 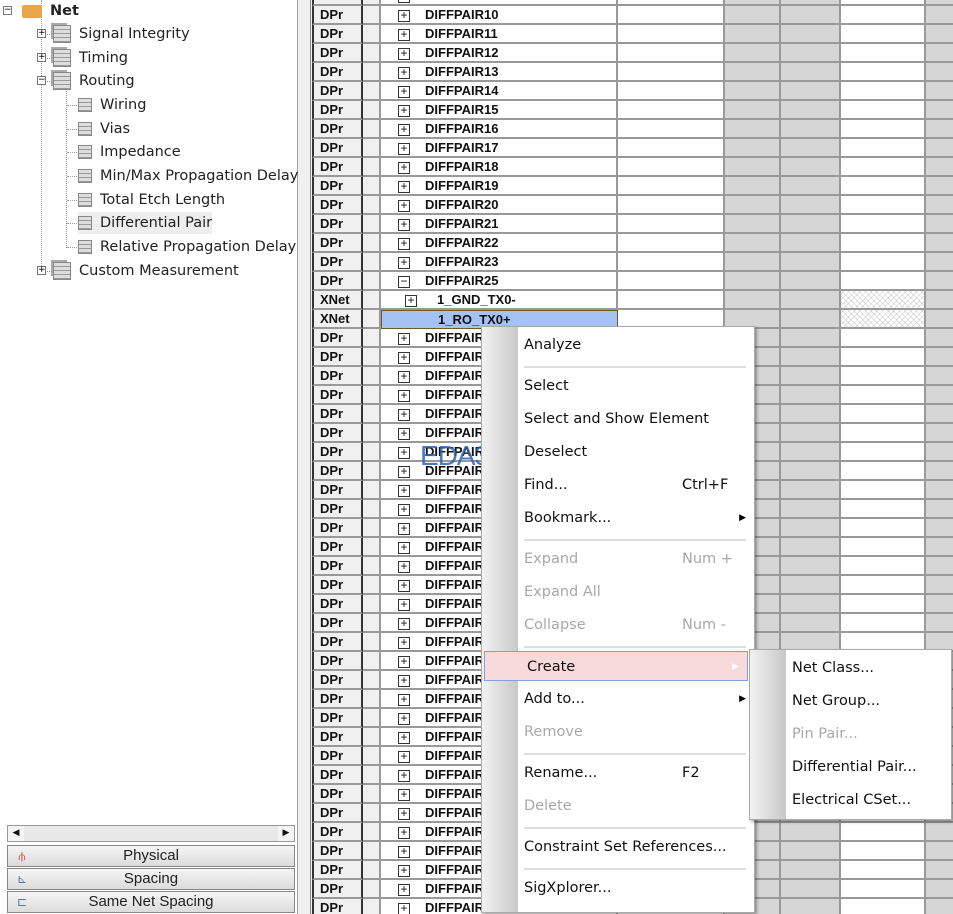 What do you see at coordinates (632, 243) in the screenshot?
I see `table-row: DPr + DIFFPAIR22` at bounding box center [632, 243].